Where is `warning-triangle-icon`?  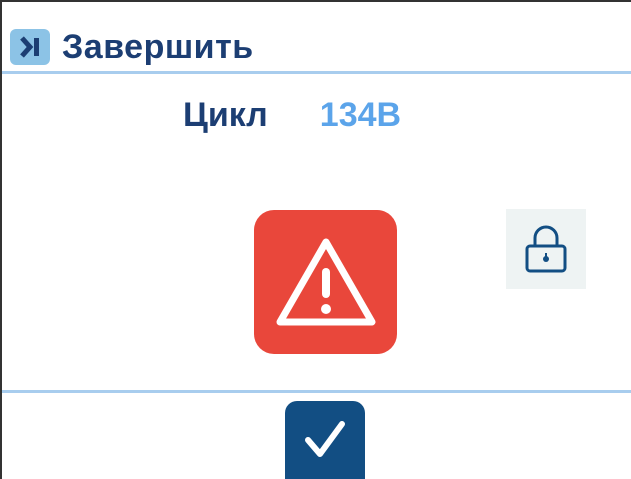
warning-triangle-icon is located at coordinates (325, 282).